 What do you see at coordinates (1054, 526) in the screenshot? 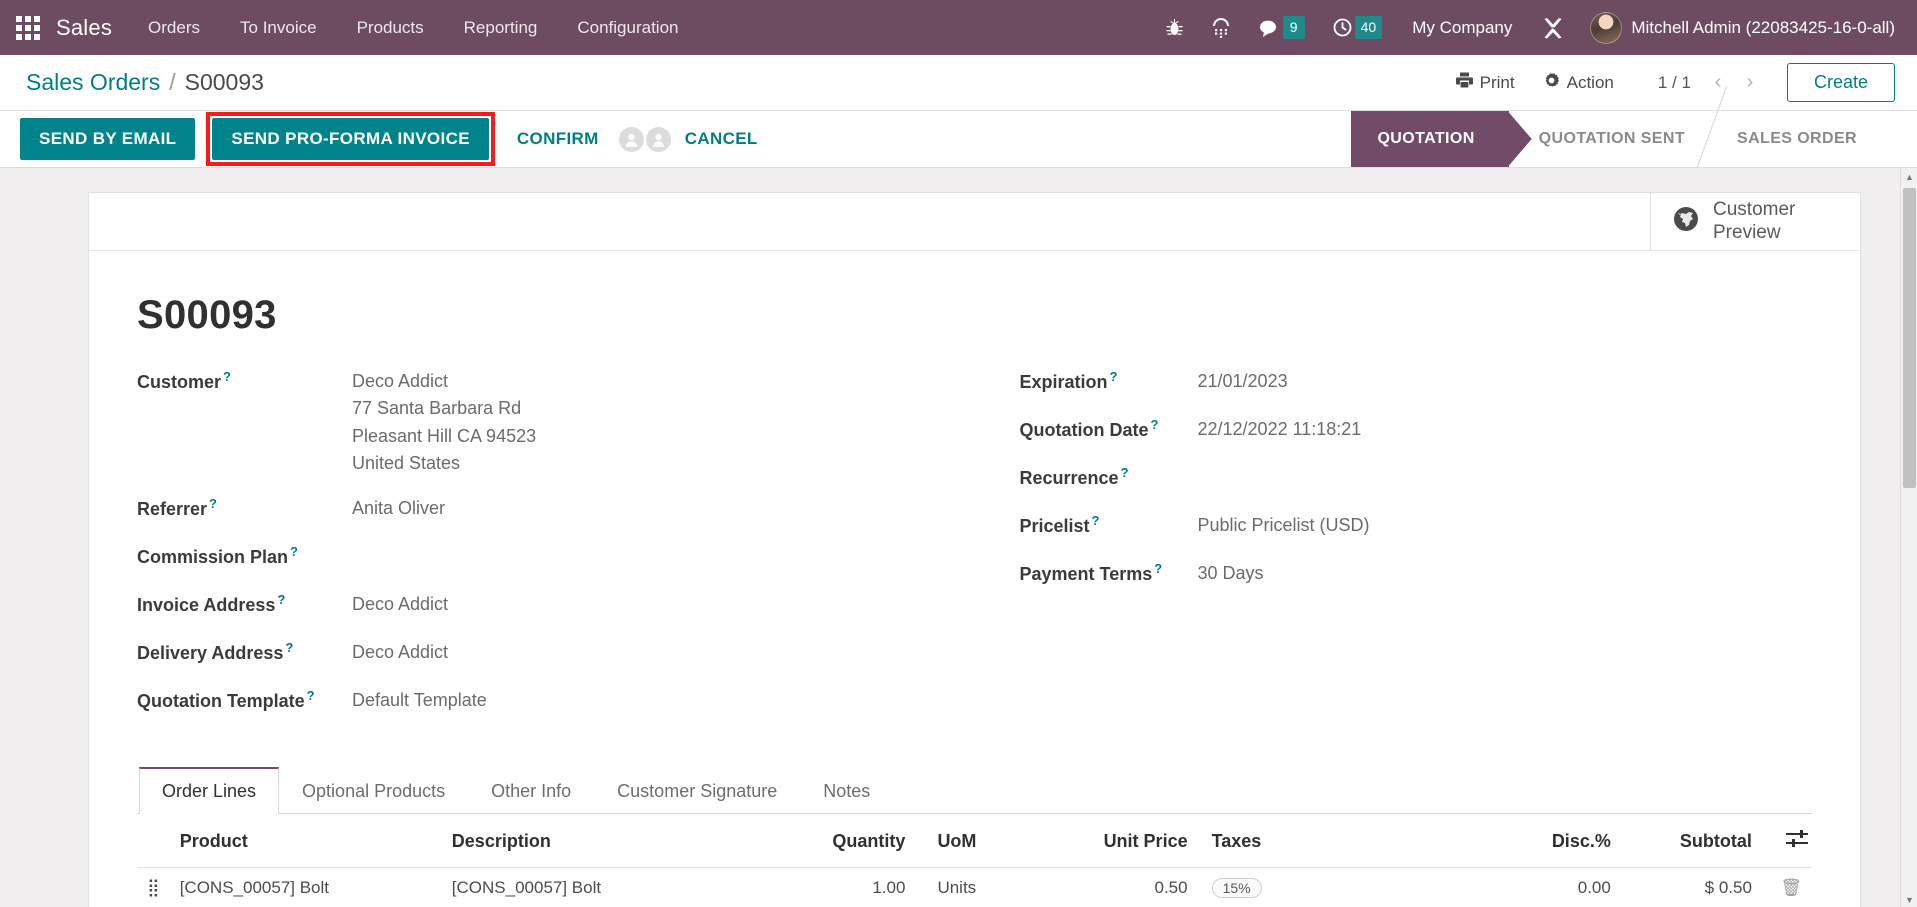
I see `label-text: Pricelist` at bounding box center [1054, 526].